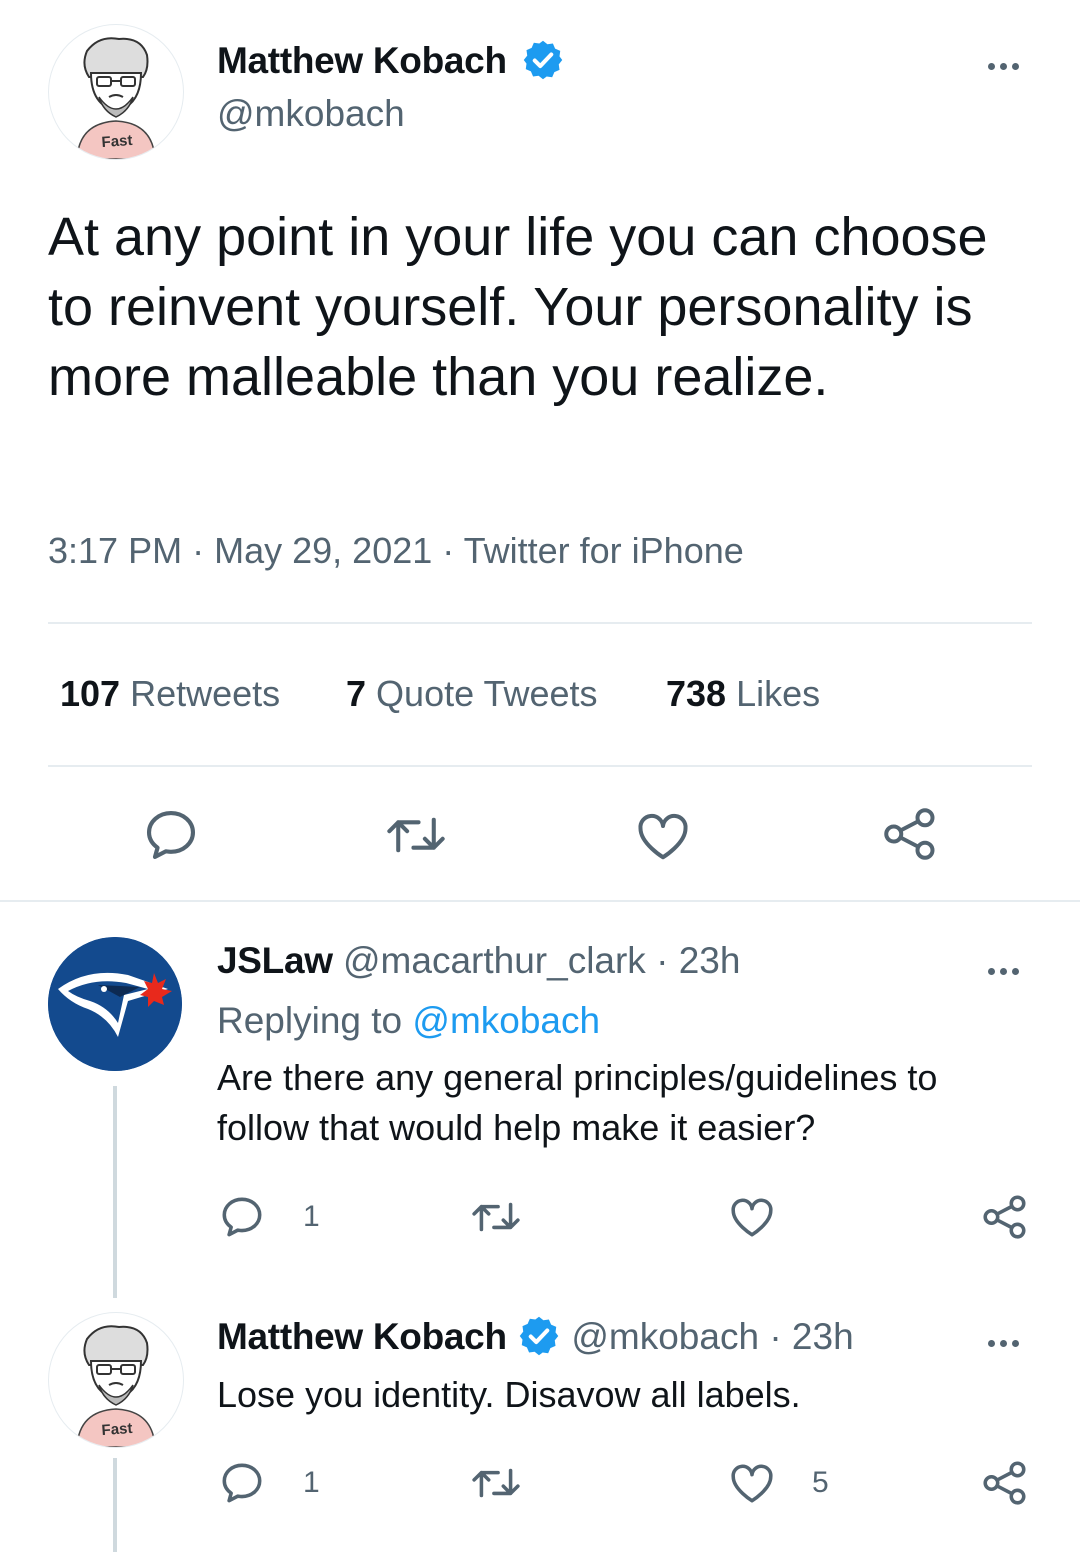  I want to click on retweets-label: Retweets, so click(205, 693).